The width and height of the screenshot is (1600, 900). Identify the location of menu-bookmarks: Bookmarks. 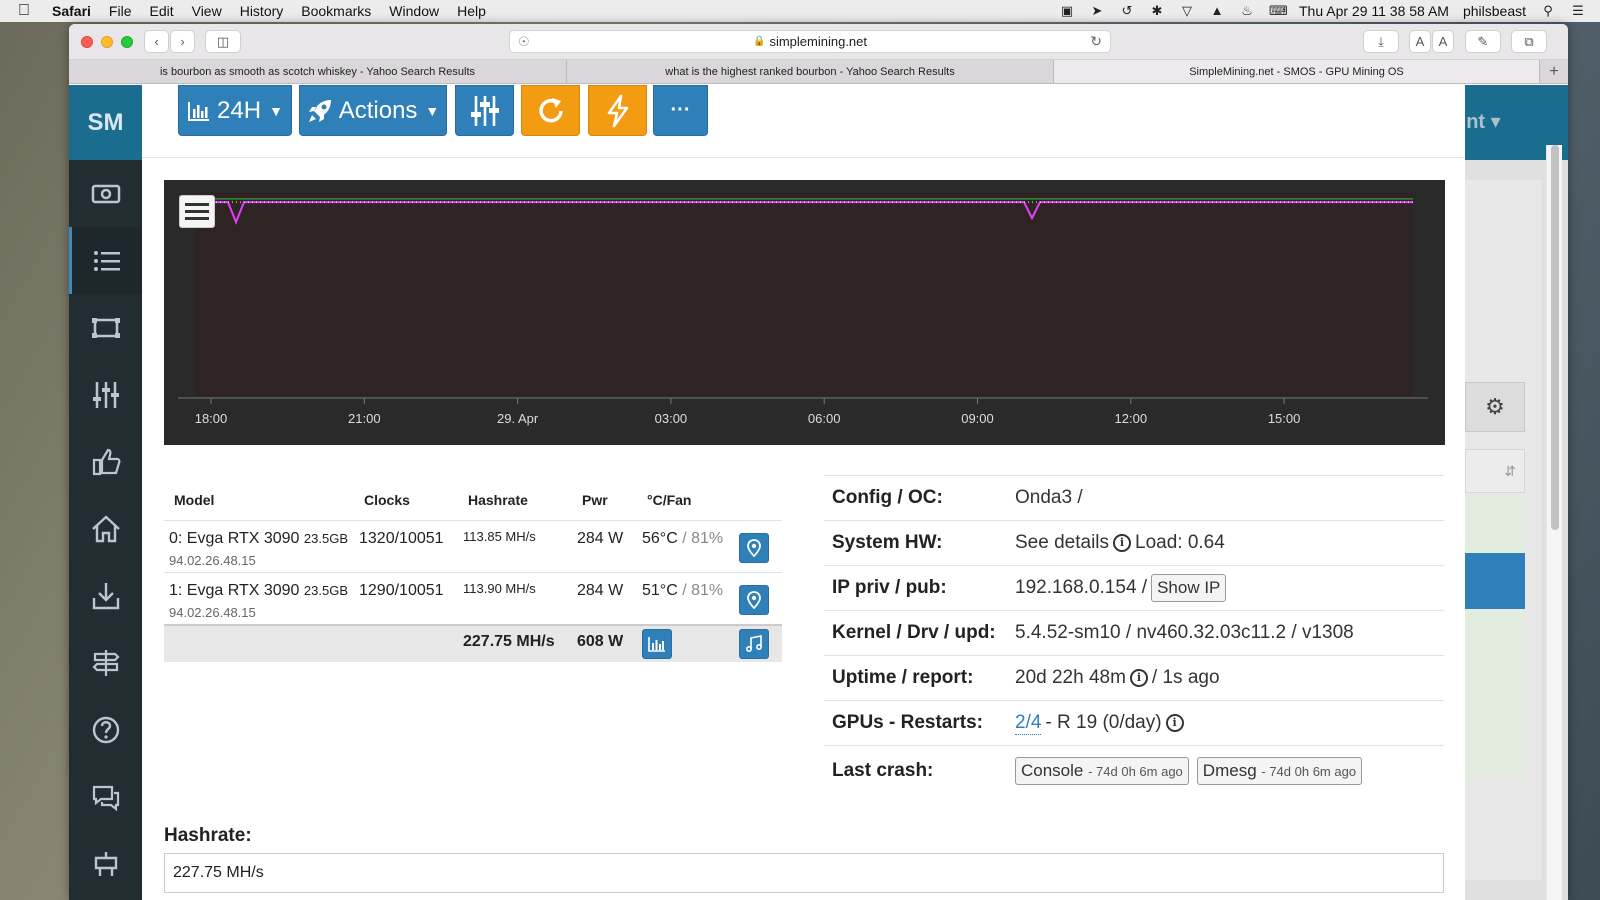
(336, 11).